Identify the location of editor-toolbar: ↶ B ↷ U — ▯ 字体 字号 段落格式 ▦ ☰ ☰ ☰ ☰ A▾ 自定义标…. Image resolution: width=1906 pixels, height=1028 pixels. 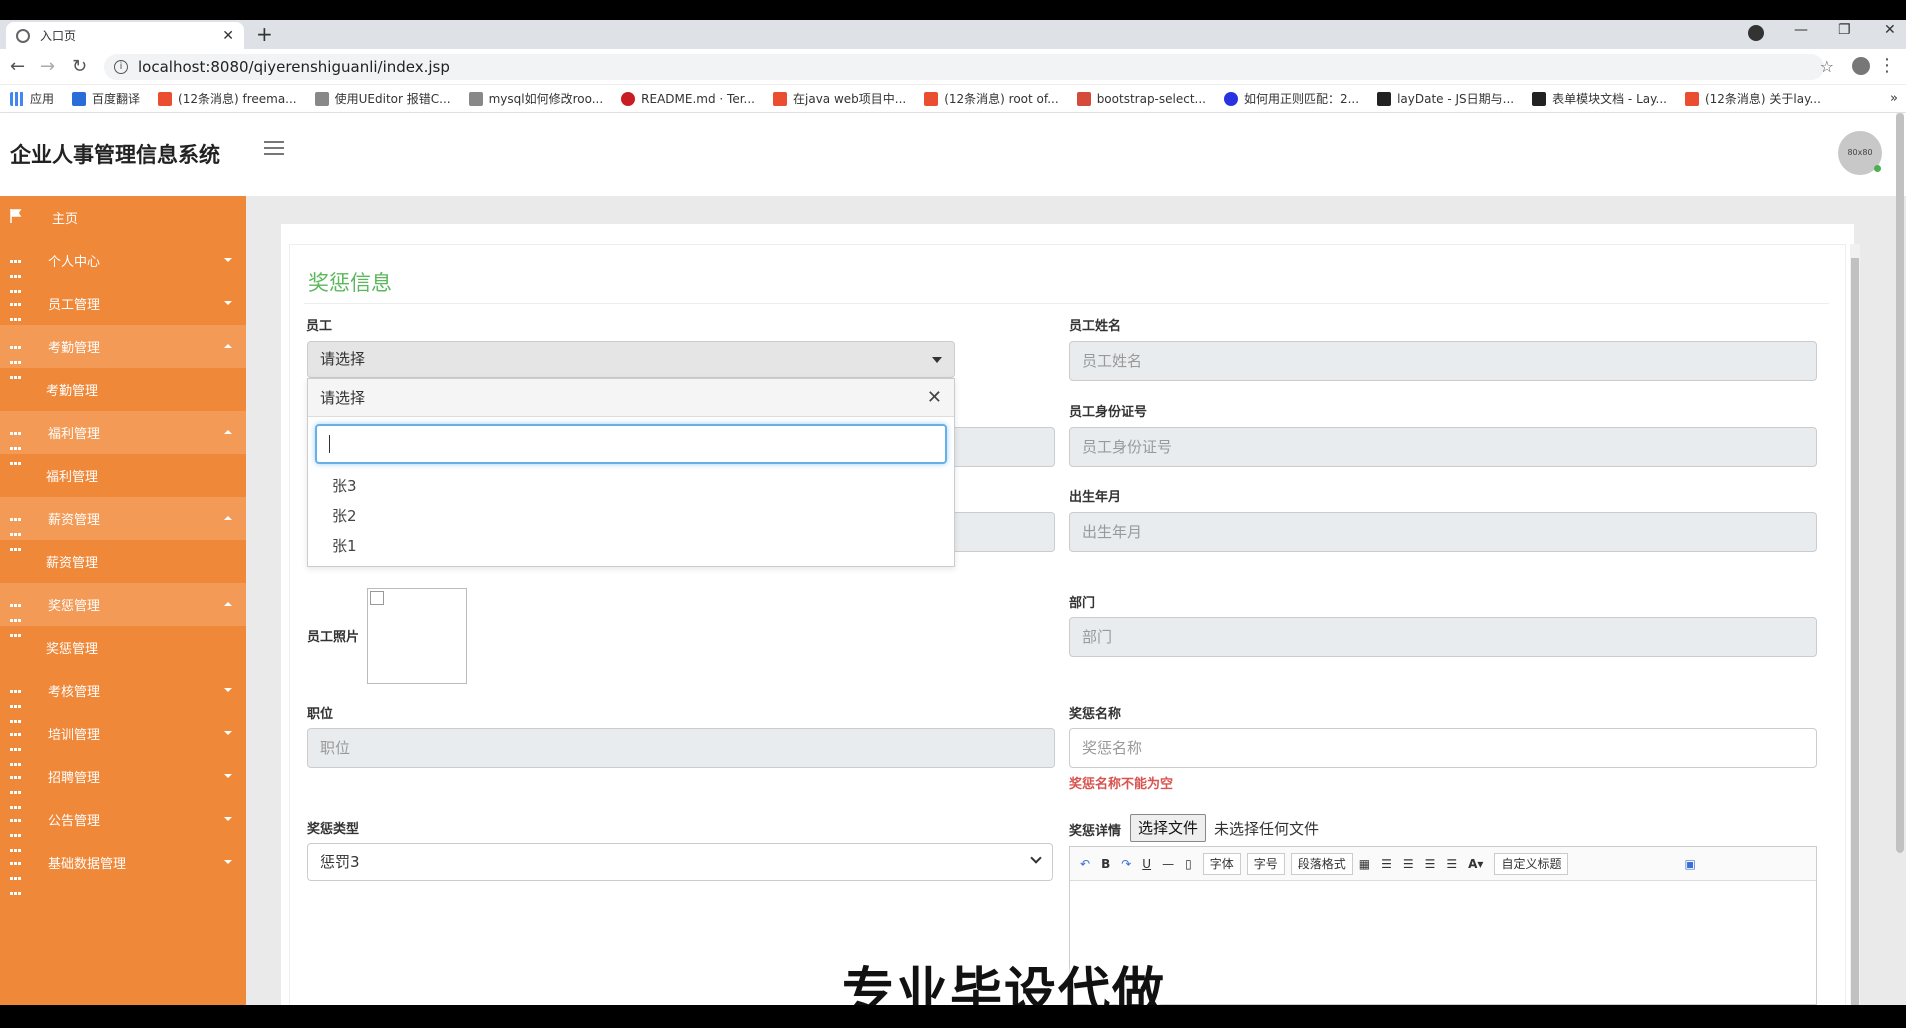
(1443, 864).